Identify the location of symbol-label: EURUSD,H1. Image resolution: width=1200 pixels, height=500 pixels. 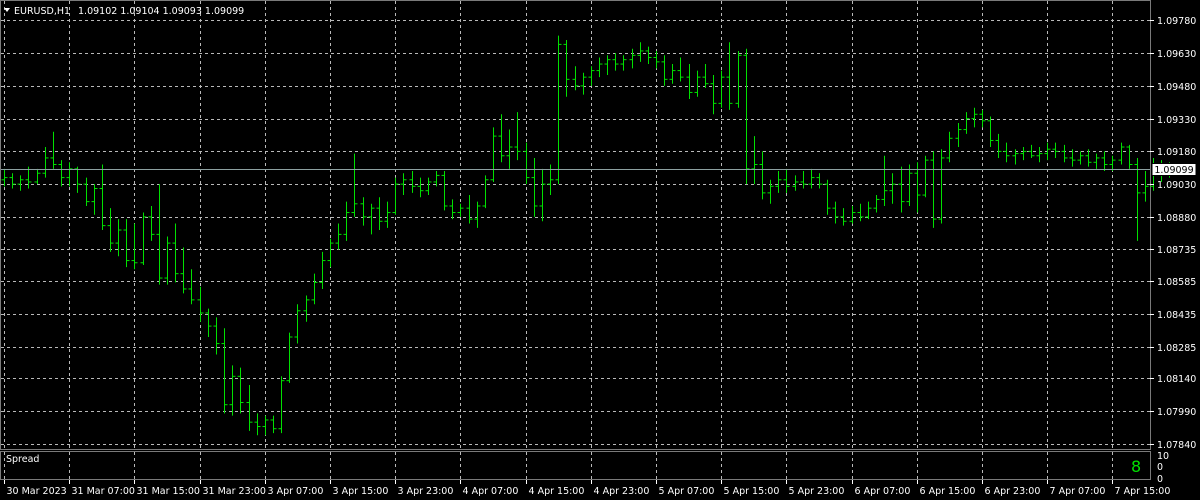
(42, 11).